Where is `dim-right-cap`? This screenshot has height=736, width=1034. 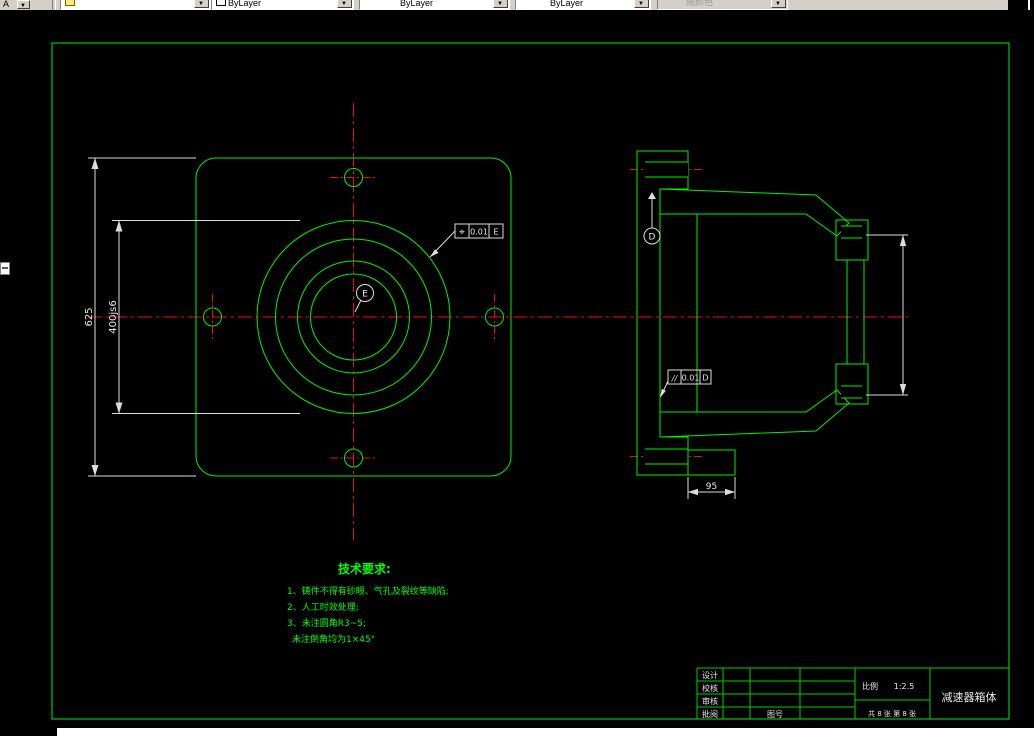 dim-right-cap is located at coordinates (887, 315).